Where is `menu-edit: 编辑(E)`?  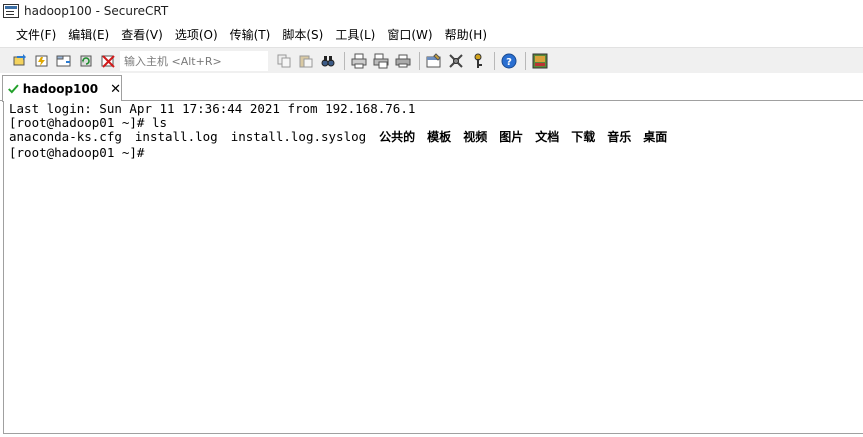
menu-edit: 编辑(E) is located at coordinates (88, 34).